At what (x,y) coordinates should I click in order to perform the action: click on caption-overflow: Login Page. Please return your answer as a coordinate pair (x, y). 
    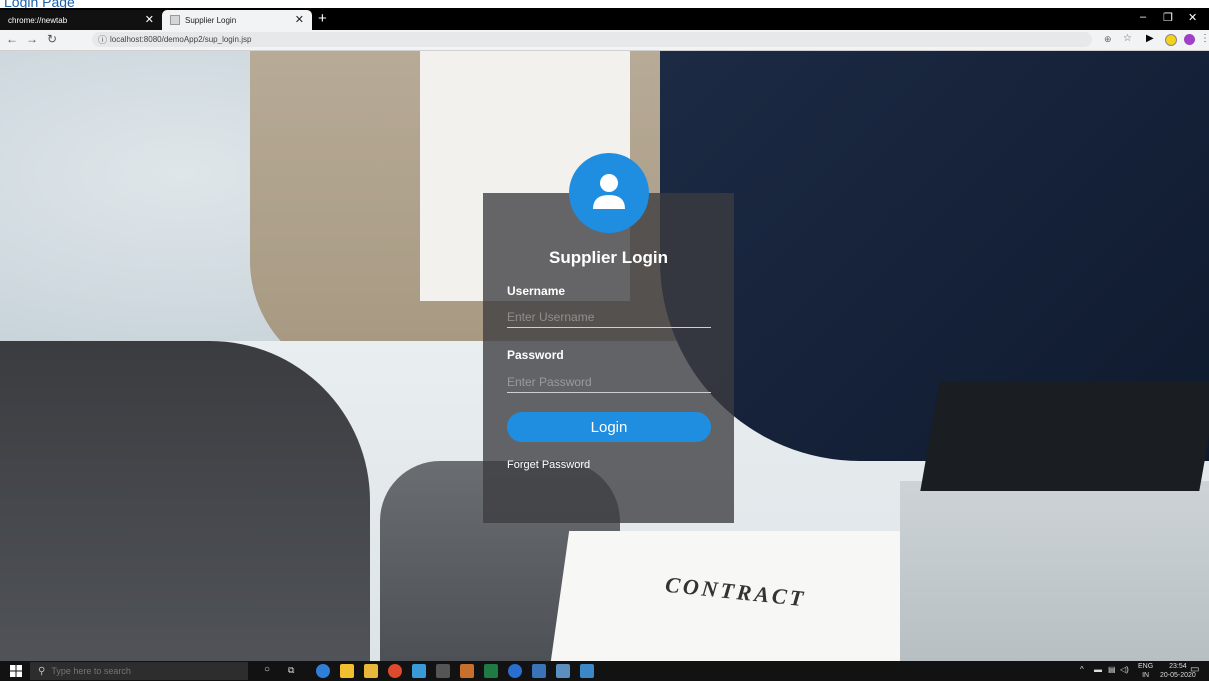
    Looking at the image, I should click on (604, 4).